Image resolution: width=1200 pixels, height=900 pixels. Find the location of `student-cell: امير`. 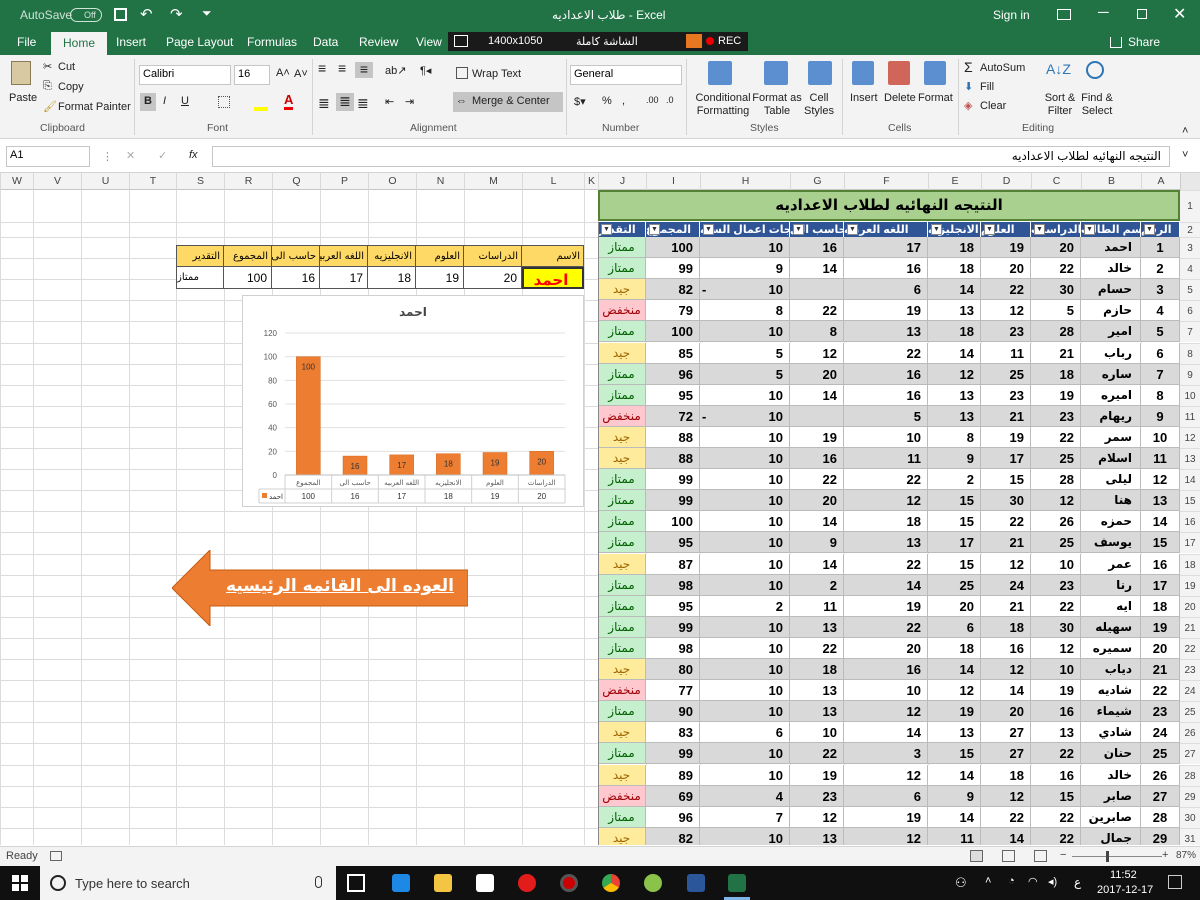

student-cell: امير is located at coordinates (1111, 332).